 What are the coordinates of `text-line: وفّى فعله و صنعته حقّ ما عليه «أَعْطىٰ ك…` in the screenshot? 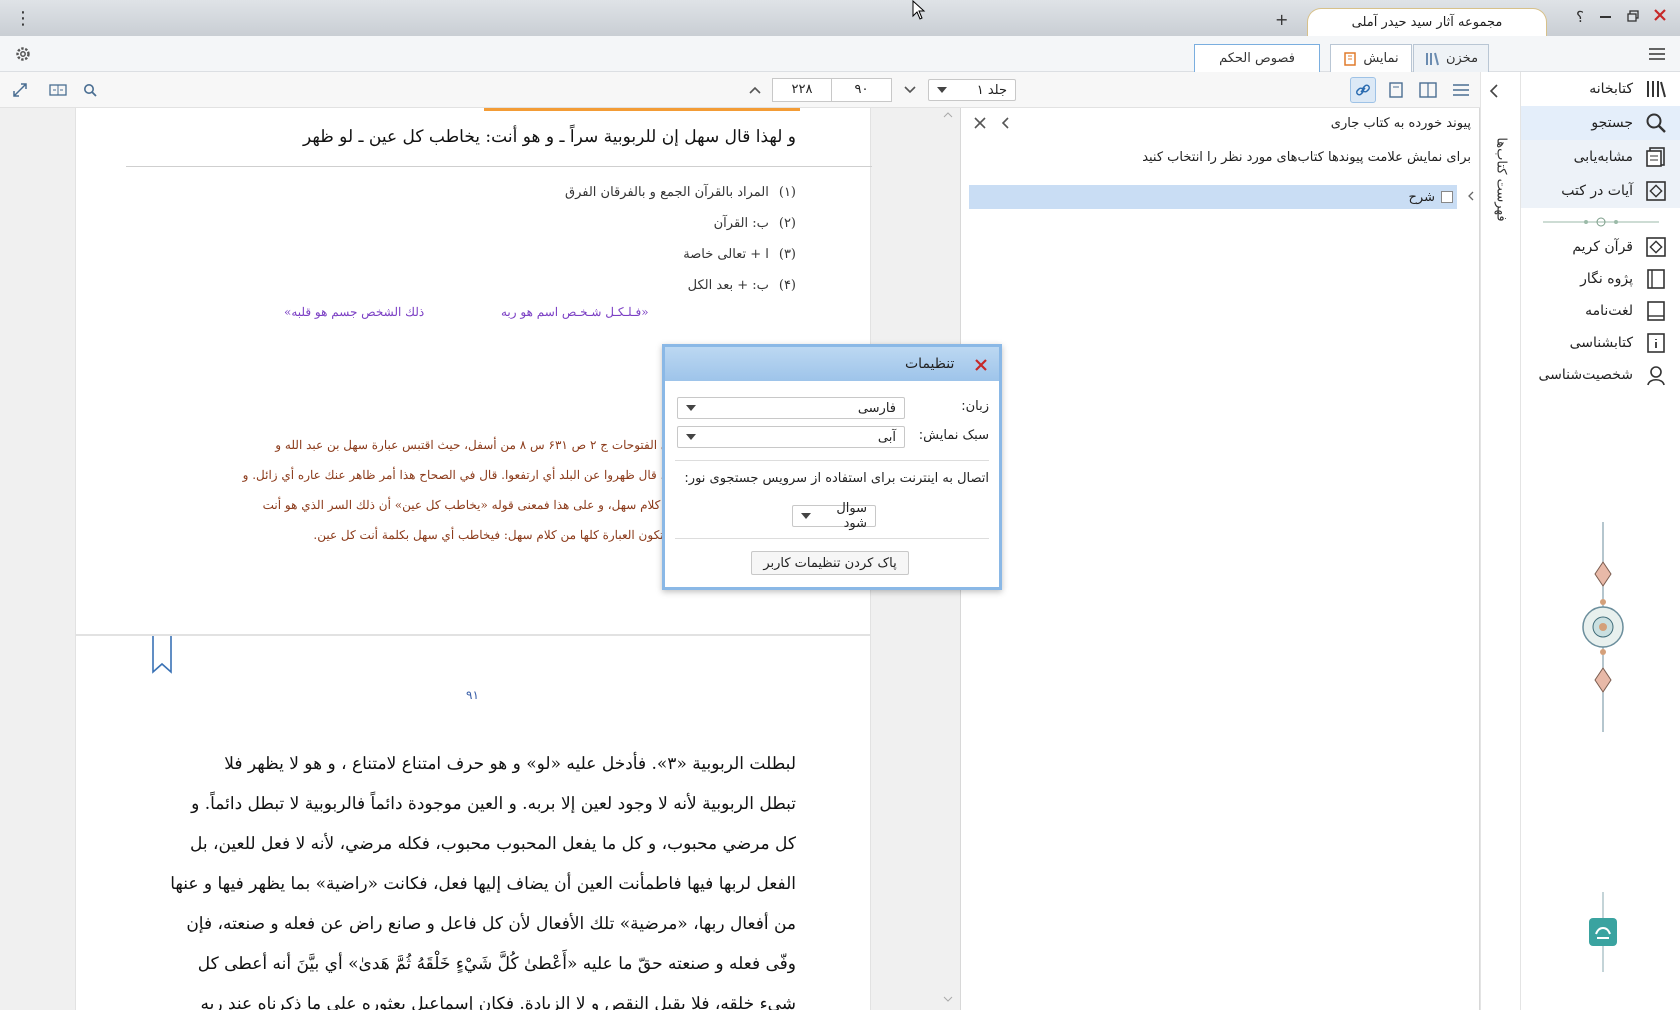 It's located at (496, 964).